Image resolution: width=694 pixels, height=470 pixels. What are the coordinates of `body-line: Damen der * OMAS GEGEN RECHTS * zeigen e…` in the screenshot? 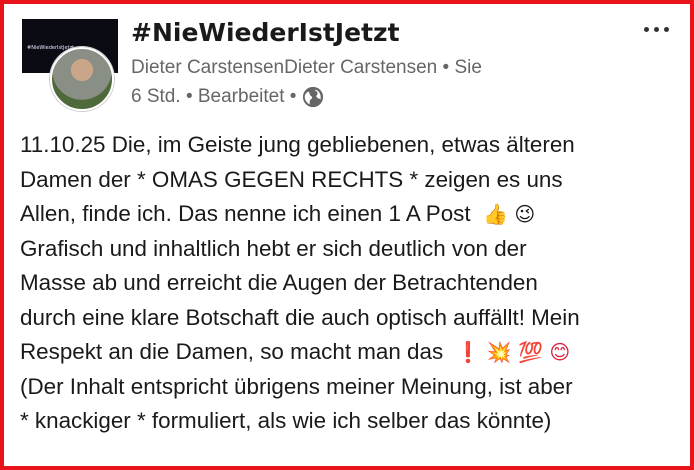 It's located at (291, 179).